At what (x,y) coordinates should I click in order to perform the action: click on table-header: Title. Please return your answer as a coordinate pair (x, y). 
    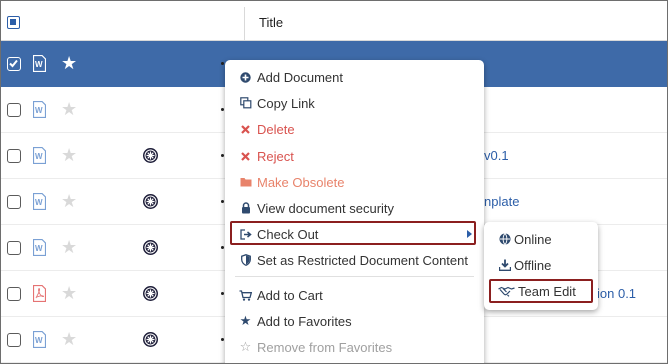
    Looking at the image, I should click on (334, 21).